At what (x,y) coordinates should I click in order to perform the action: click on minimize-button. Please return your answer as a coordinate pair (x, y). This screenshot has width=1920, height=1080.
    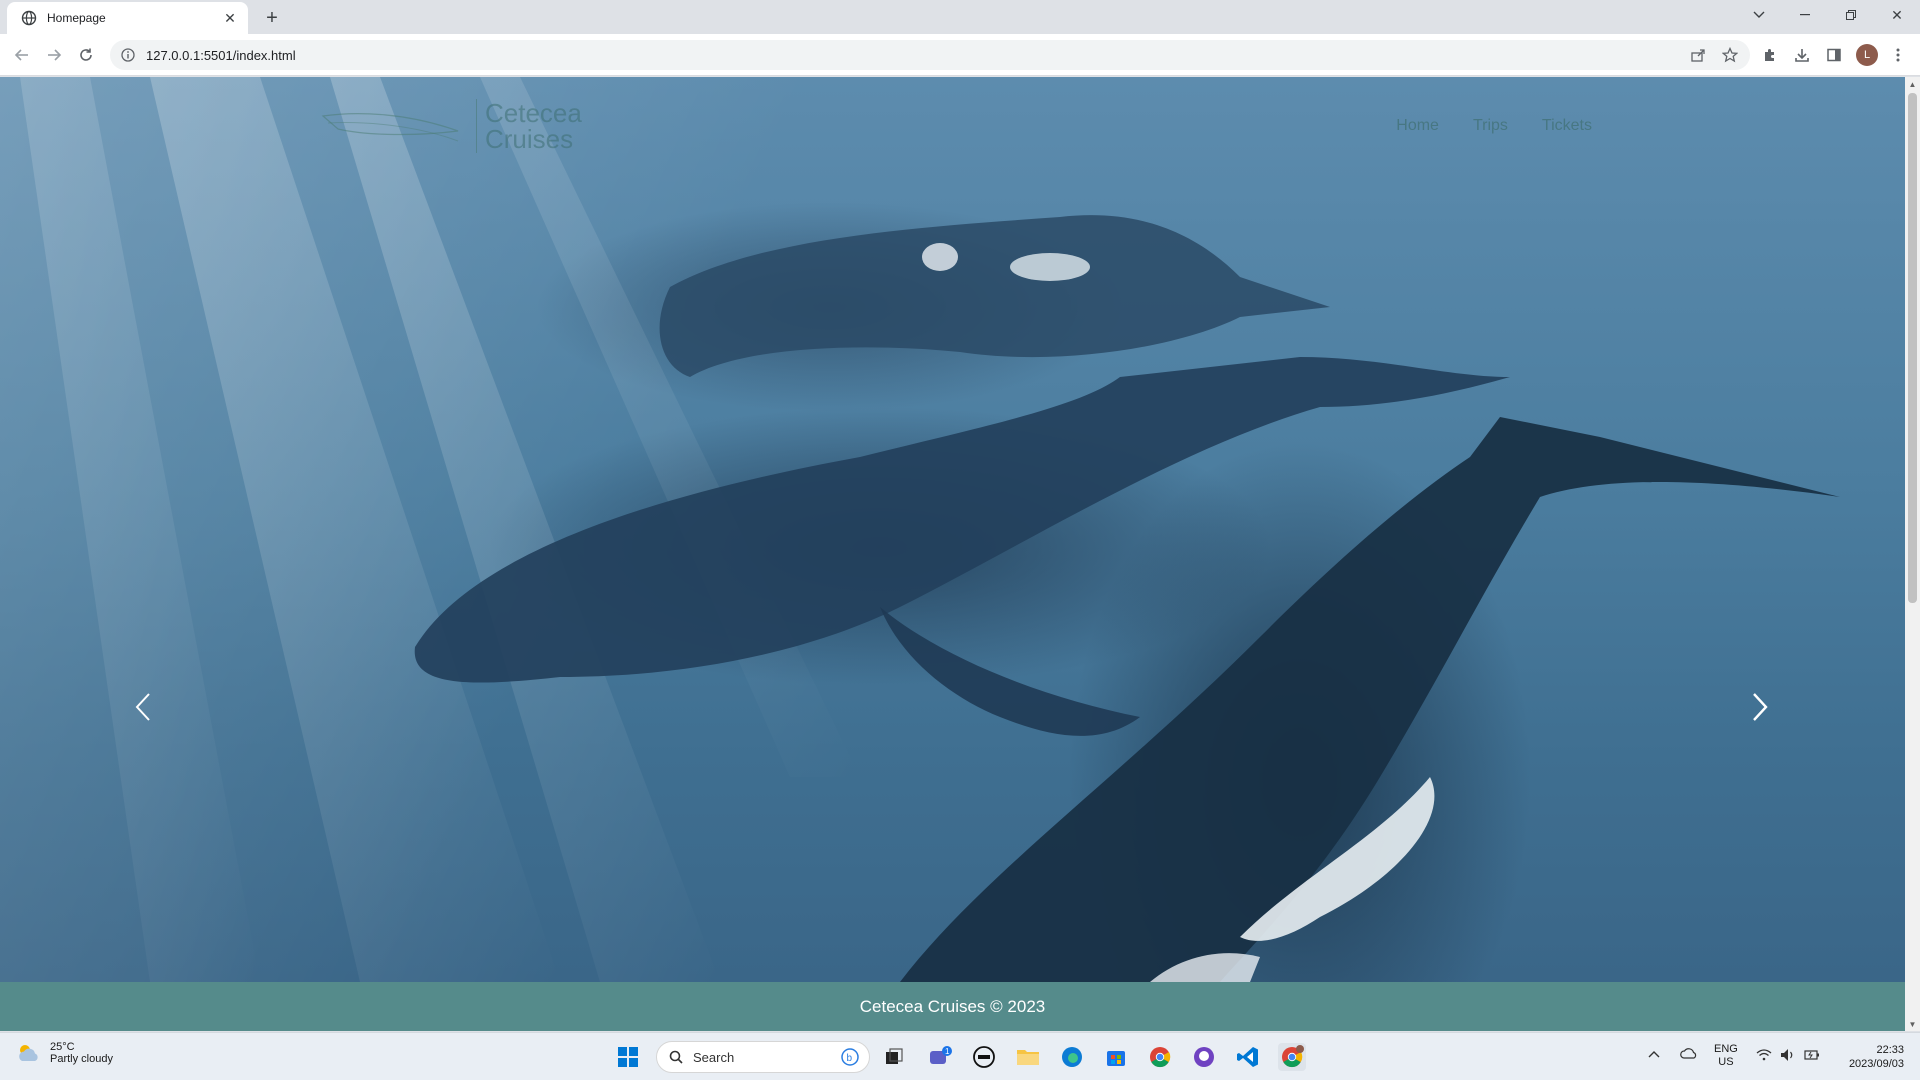
    Looking at the image, I should click on (1805, 15).